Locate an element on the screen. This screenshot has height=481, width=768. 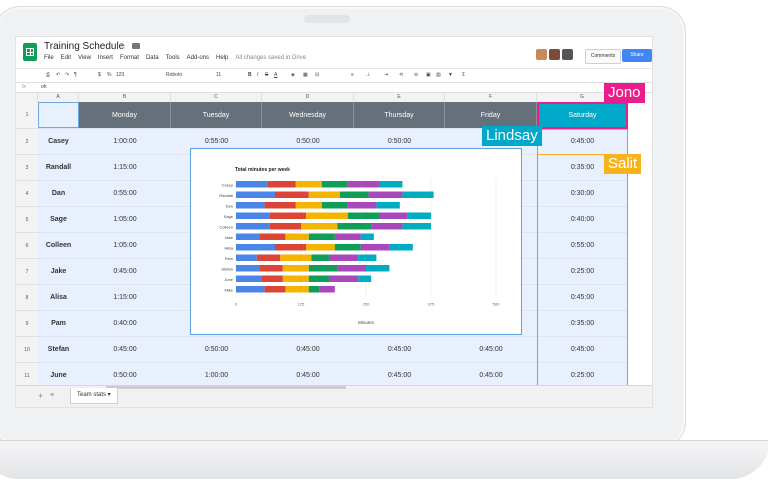
day-header-cell: Monday is located at coordinates (125, 115).